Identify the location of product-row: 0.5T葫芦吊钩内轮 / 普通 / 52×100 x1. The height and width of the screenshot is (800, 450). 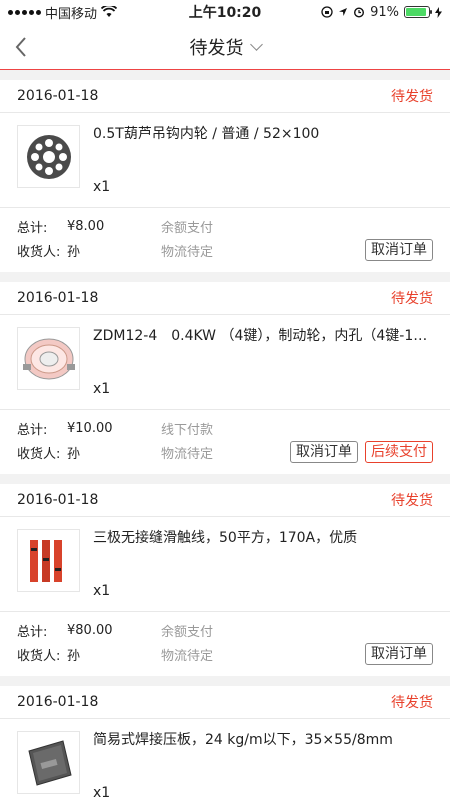
(225, 160).